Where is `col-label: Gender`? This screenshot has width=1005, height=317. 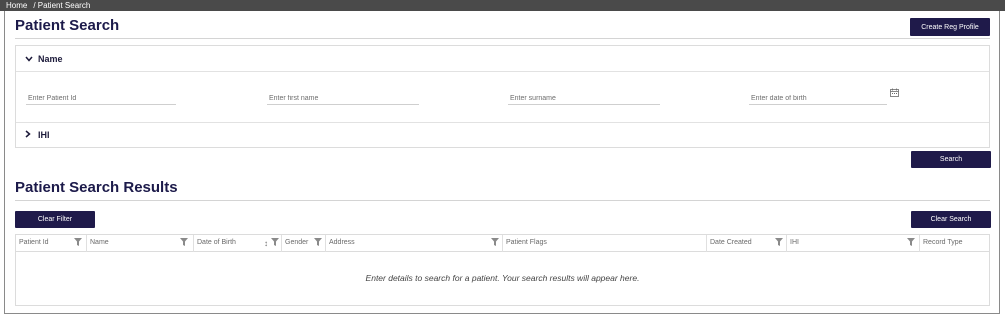
col-label: Gender is located at coordinates (297, 242).